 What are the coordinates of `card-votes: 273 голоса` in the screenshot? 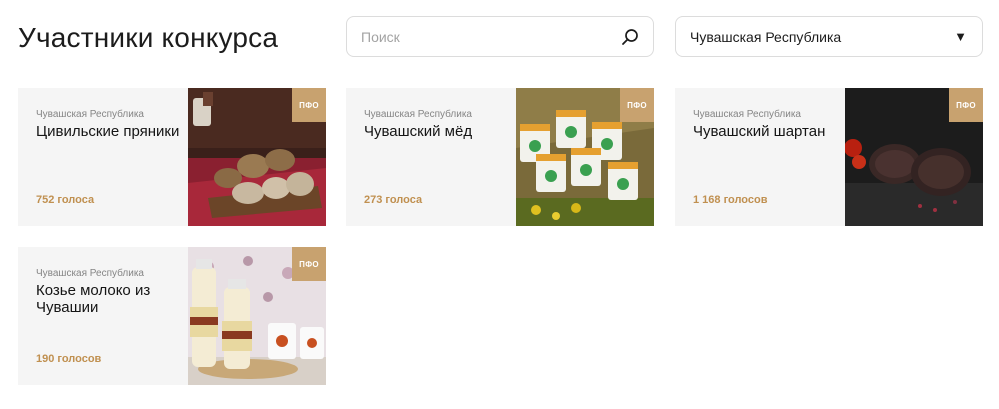 It's located at (393, 200).